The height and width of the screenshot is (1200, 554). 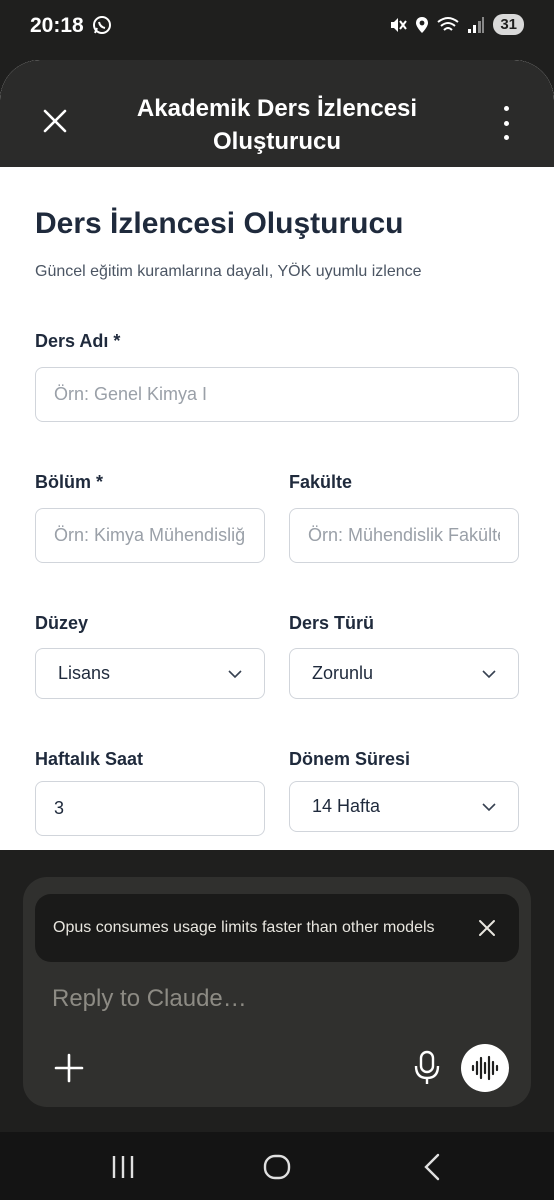 I want to click on waveform-icon, so click(x=485, y=1068).